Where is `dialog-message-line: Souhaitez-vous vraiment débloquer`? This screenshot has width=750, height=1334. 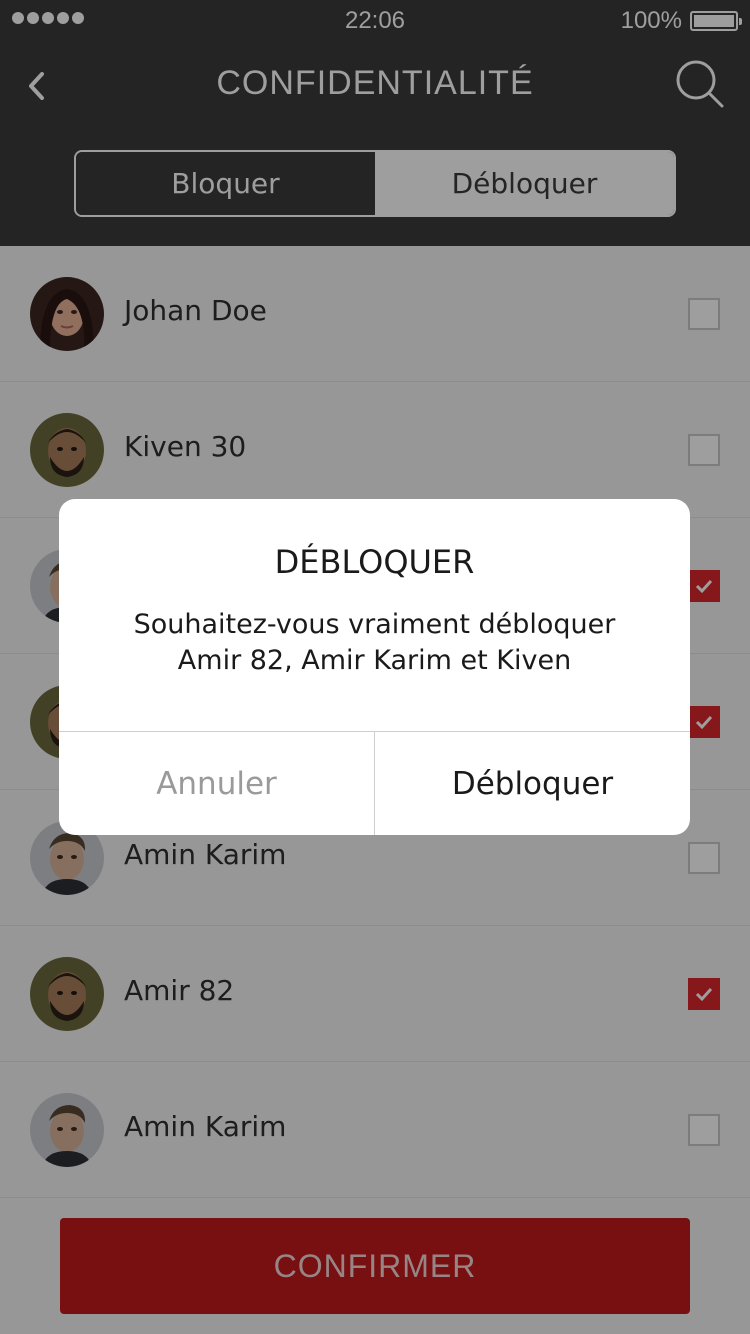 dialog-message-line: Souhaitez-vous vraiment débloquer is located at coordinates (374, 624).